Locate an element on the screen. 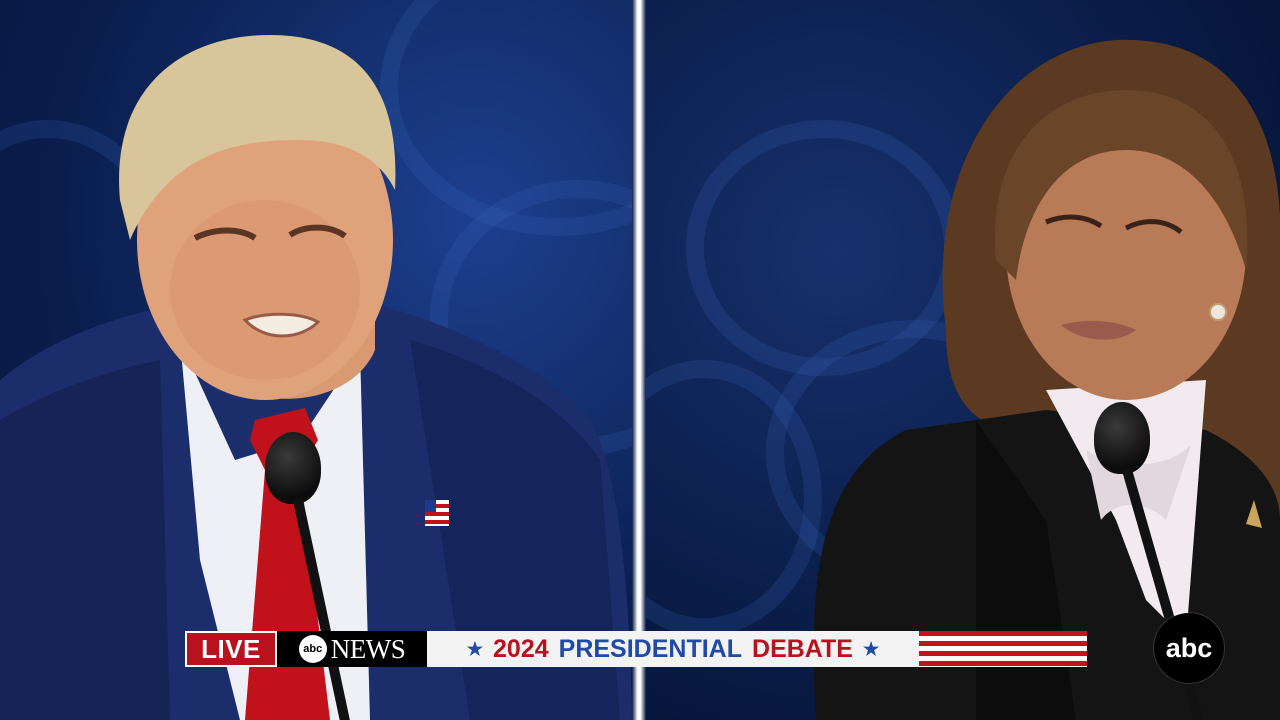 The height and width of the screenshot is (720, 1280). debate-year: 2024 is located at coordinates (521, 648).